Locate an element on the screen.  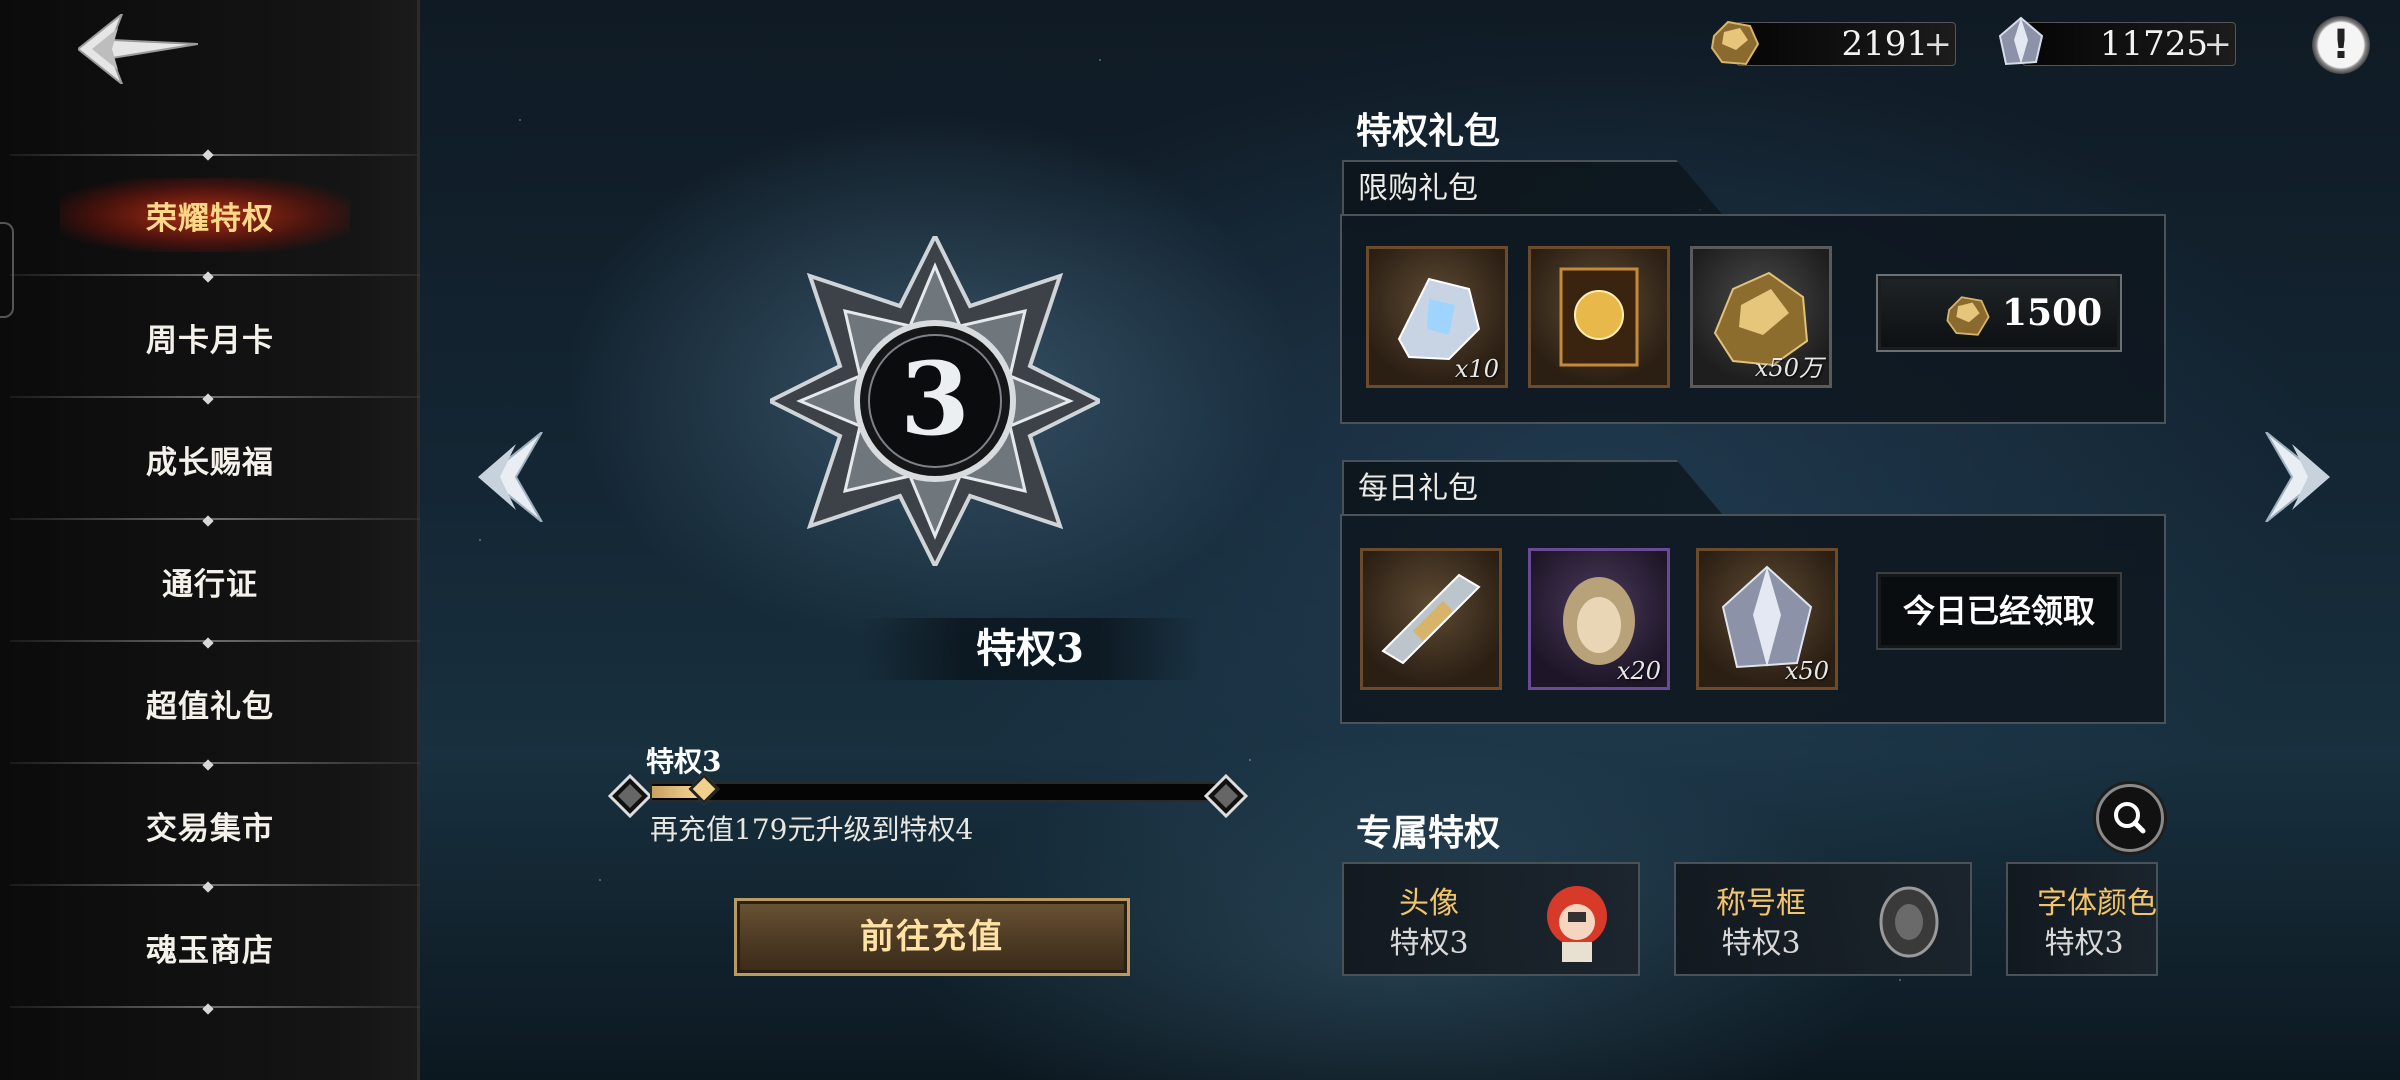
sidebar-item-label: 周卡月卡 is located at coordinates (210, 340).